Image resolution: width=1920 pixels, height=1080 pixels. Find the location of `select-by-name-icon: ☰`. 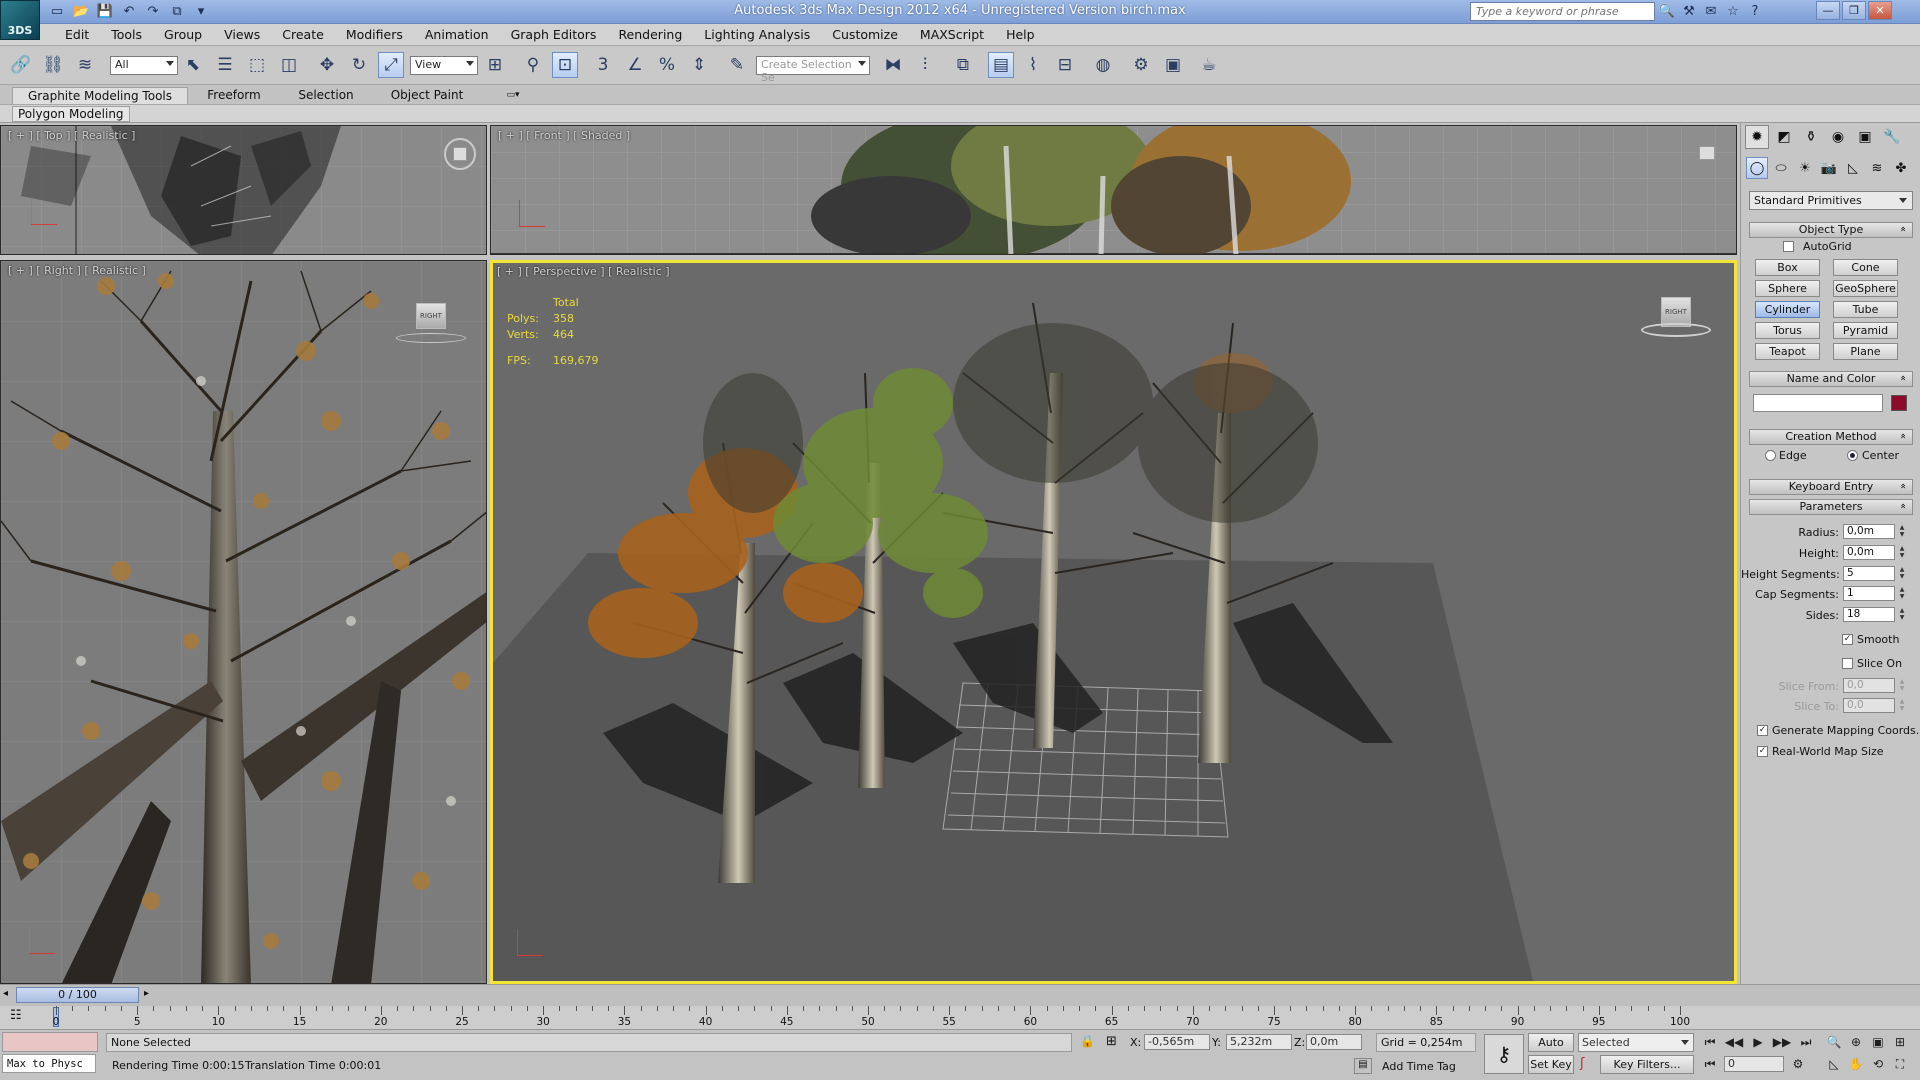

select-by-name-icon: ☰ is located at coordinates (225, 65).